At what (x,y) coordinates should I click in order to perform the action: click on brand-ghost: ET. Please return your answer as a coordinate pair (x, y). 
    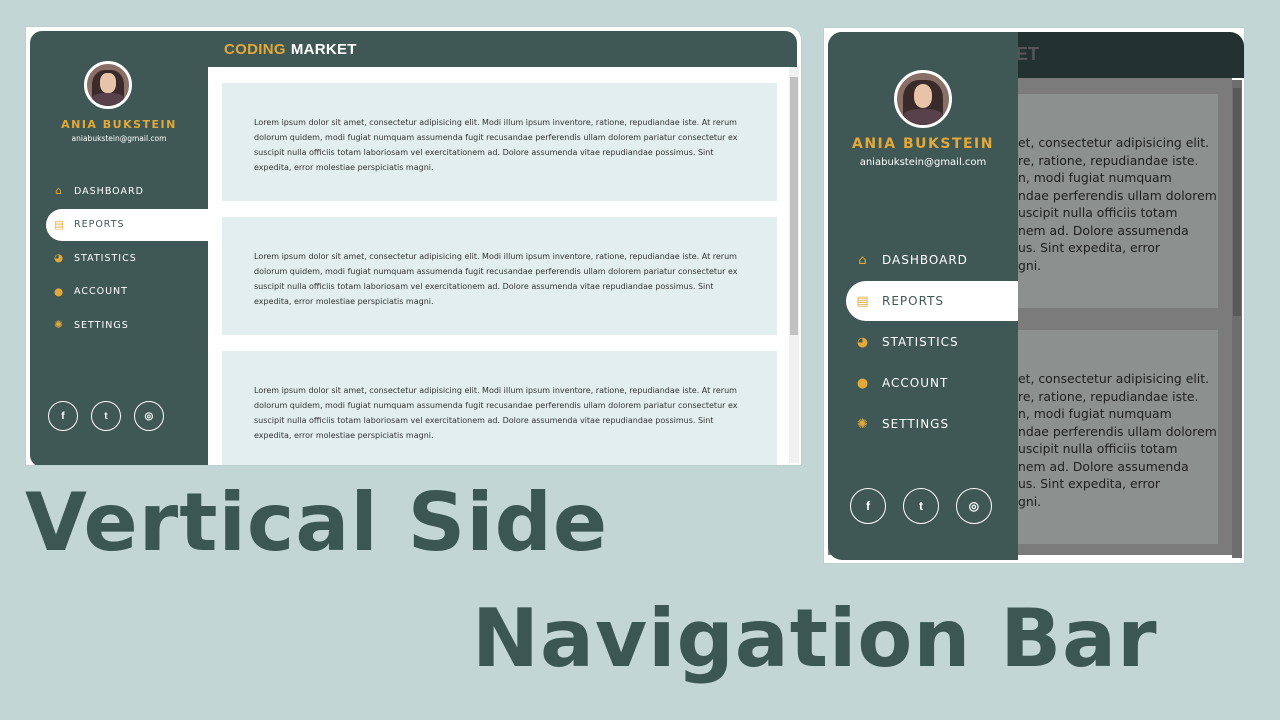
    Looking at the image, I should click on (1028, 54).